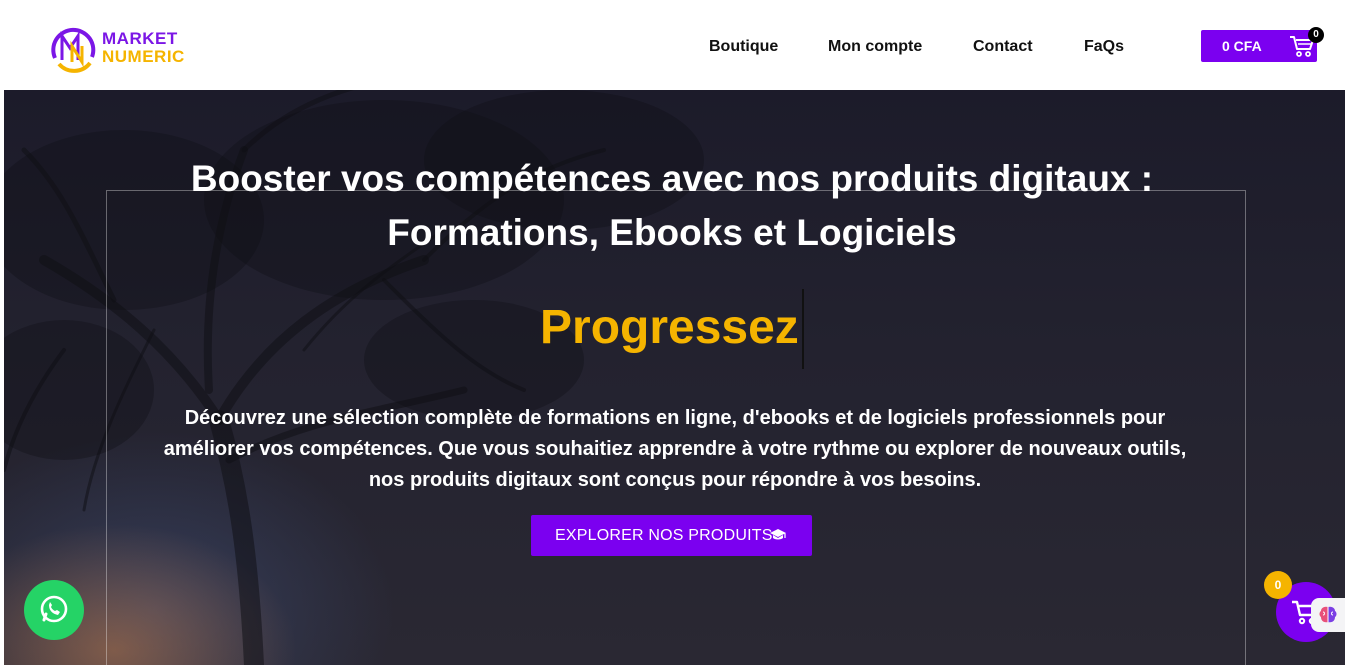 Image resolution: width=1345 pixels, height=665 pixels. What do you see at coordinates (1104, 47) in the screenshot?
I see `nav-faqs: FaQs` at bounding box center [1104, 47].